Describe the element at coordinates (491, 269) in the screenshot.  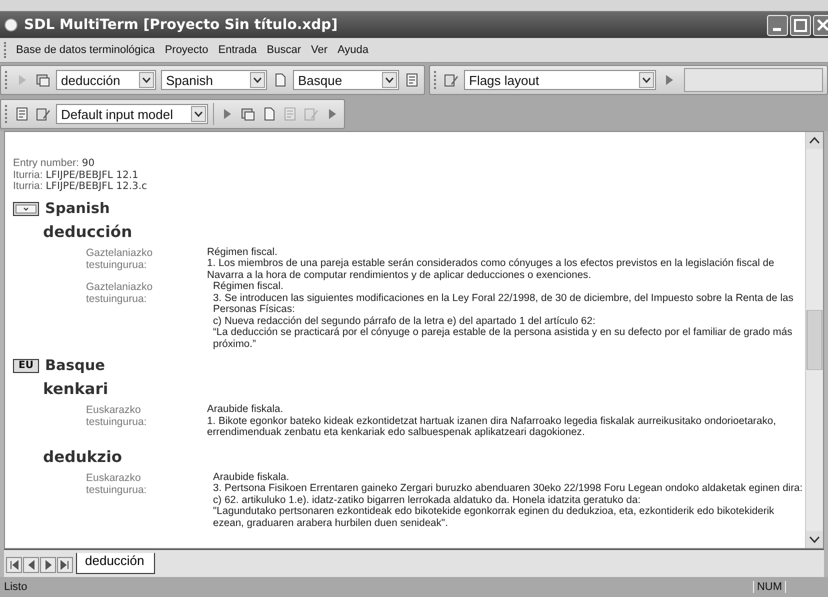
I see `context-text: 1. Los miembros de una pareja estable serán considerados como cónyuges a los efectos previstos en la legislación fiscal de Navarra a la hora de computar rendimientos y de aplicar deducciones o exenciones.` at that location.